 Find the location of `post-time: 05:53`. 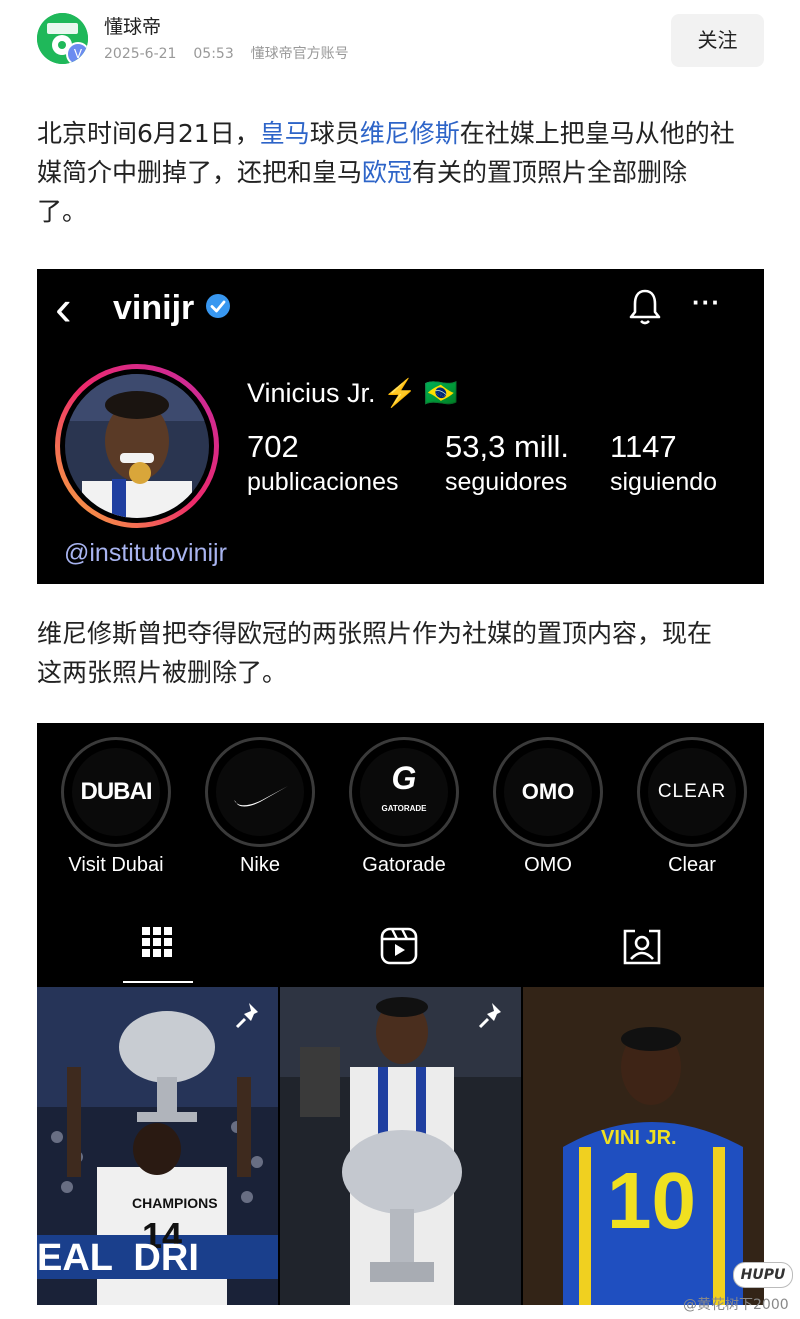

post-time: 05:53 is located at coordinates (213, 54).